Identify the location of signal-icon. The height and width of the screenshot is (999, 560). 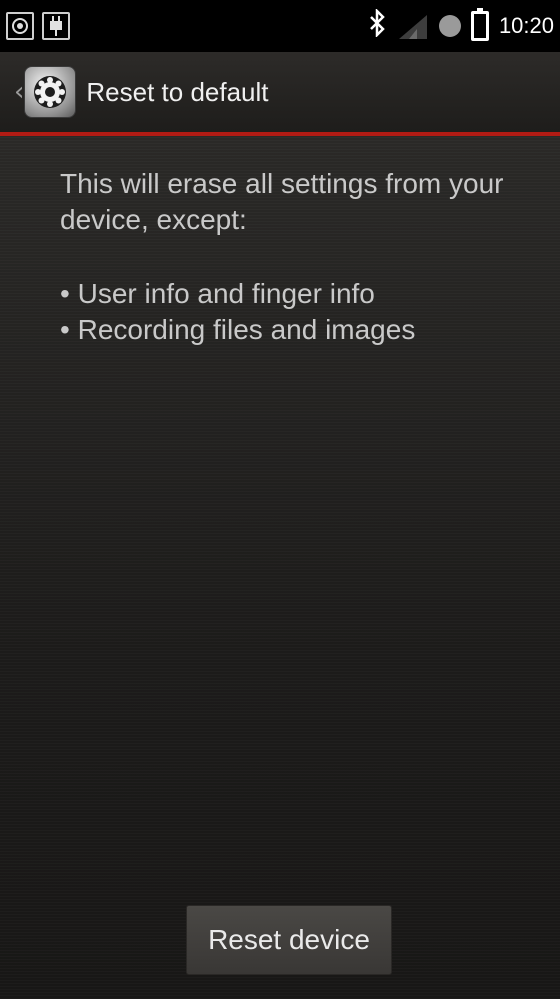
(413, 26).